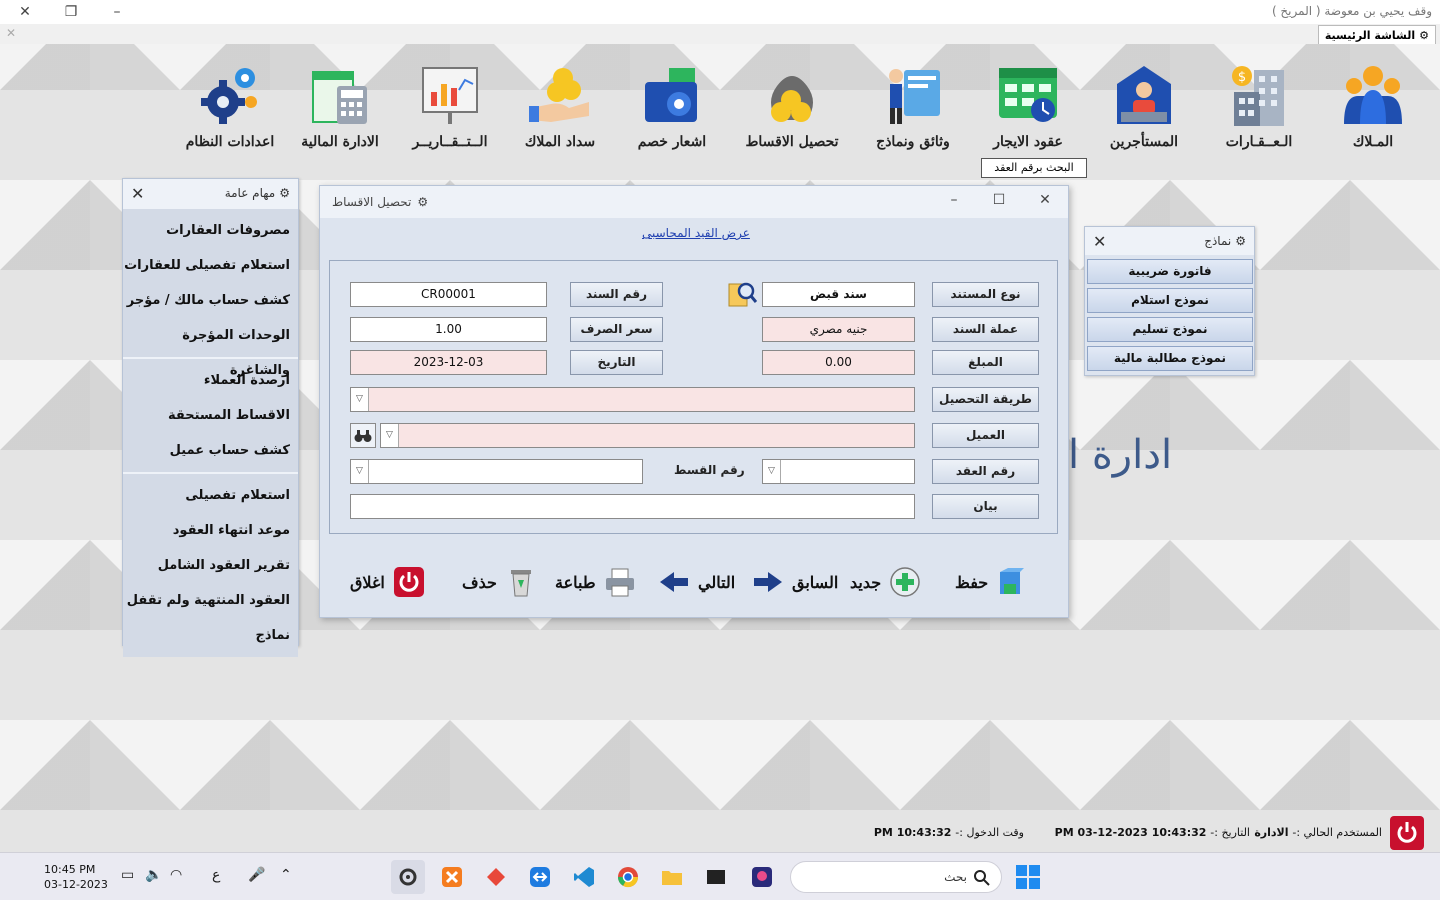 The image size is (1440, 900). I want to click on delete-button: حذف, so click(499, 582).